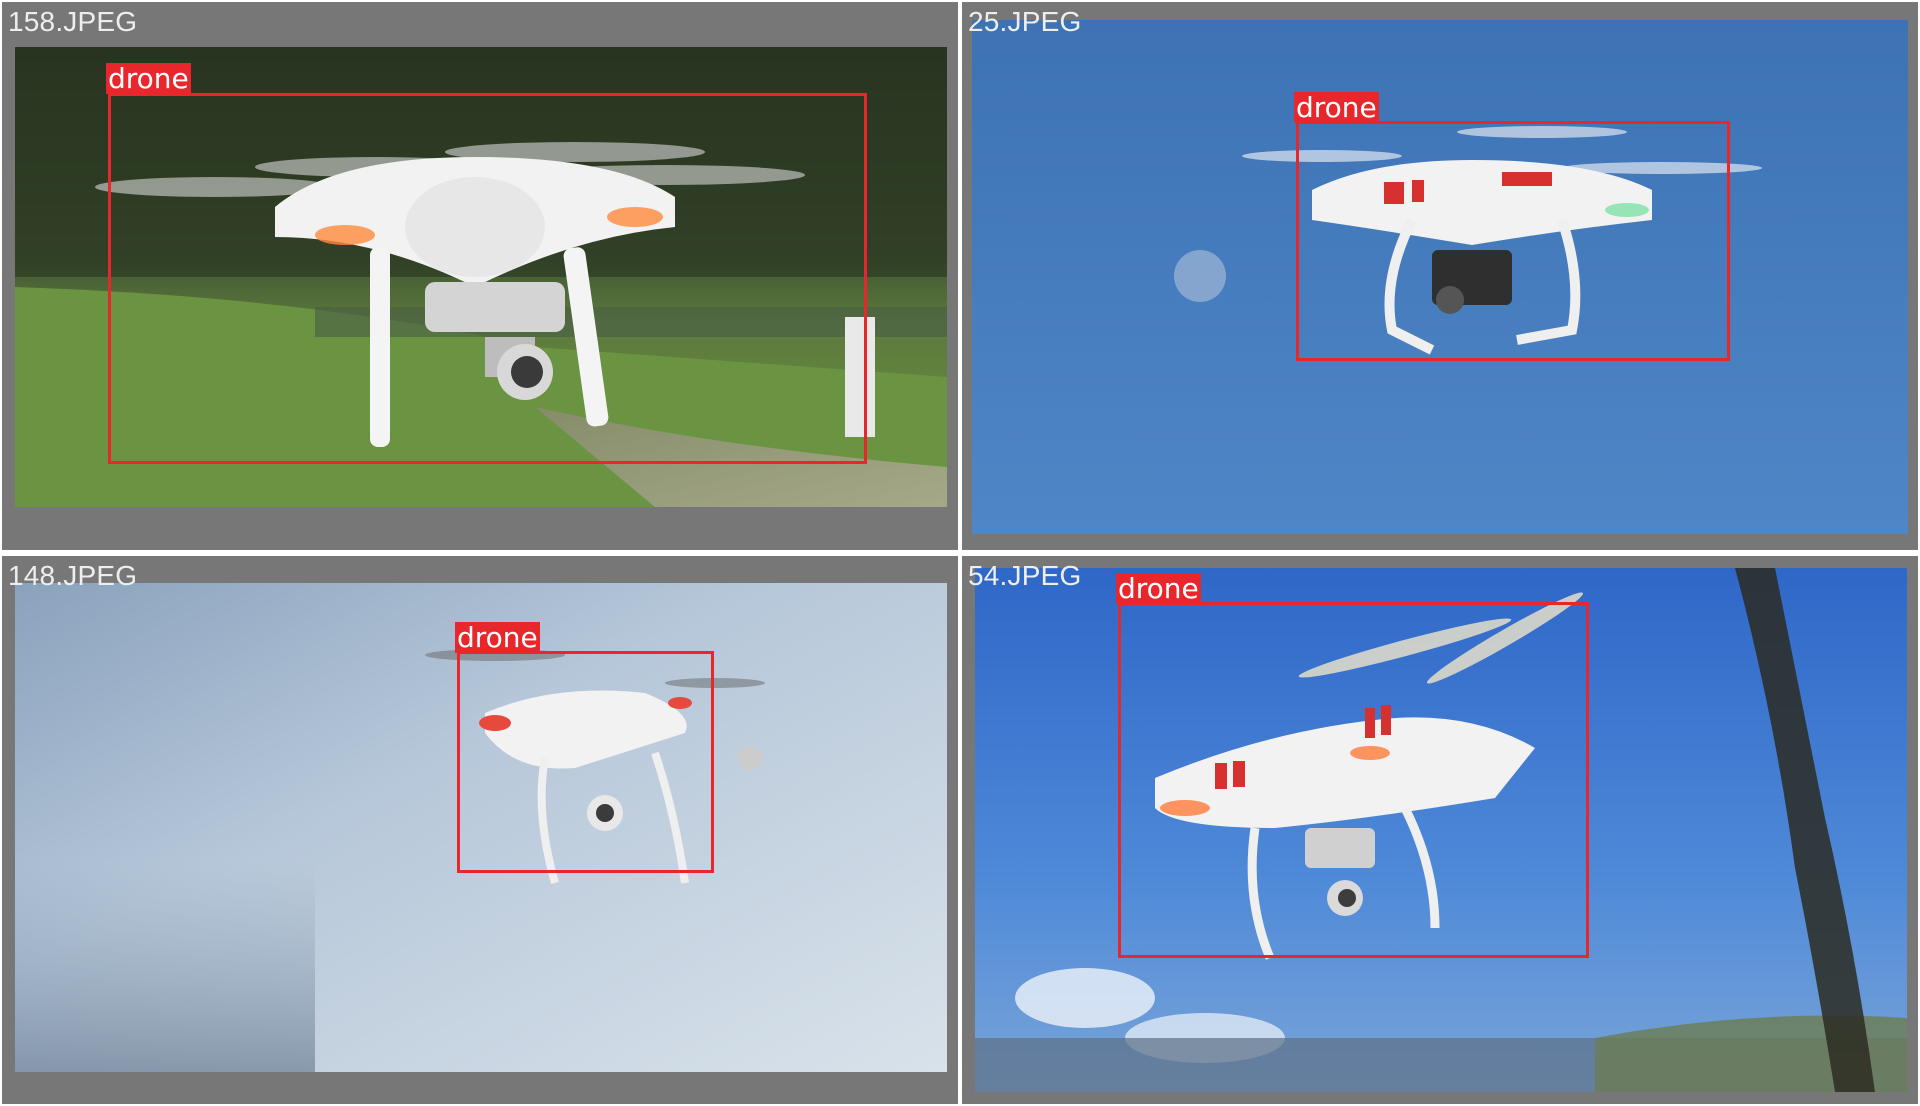  Describe the element at coordinates (73, 575) in the screenshot. I see `image-filename: 148.JPEG` at that location.